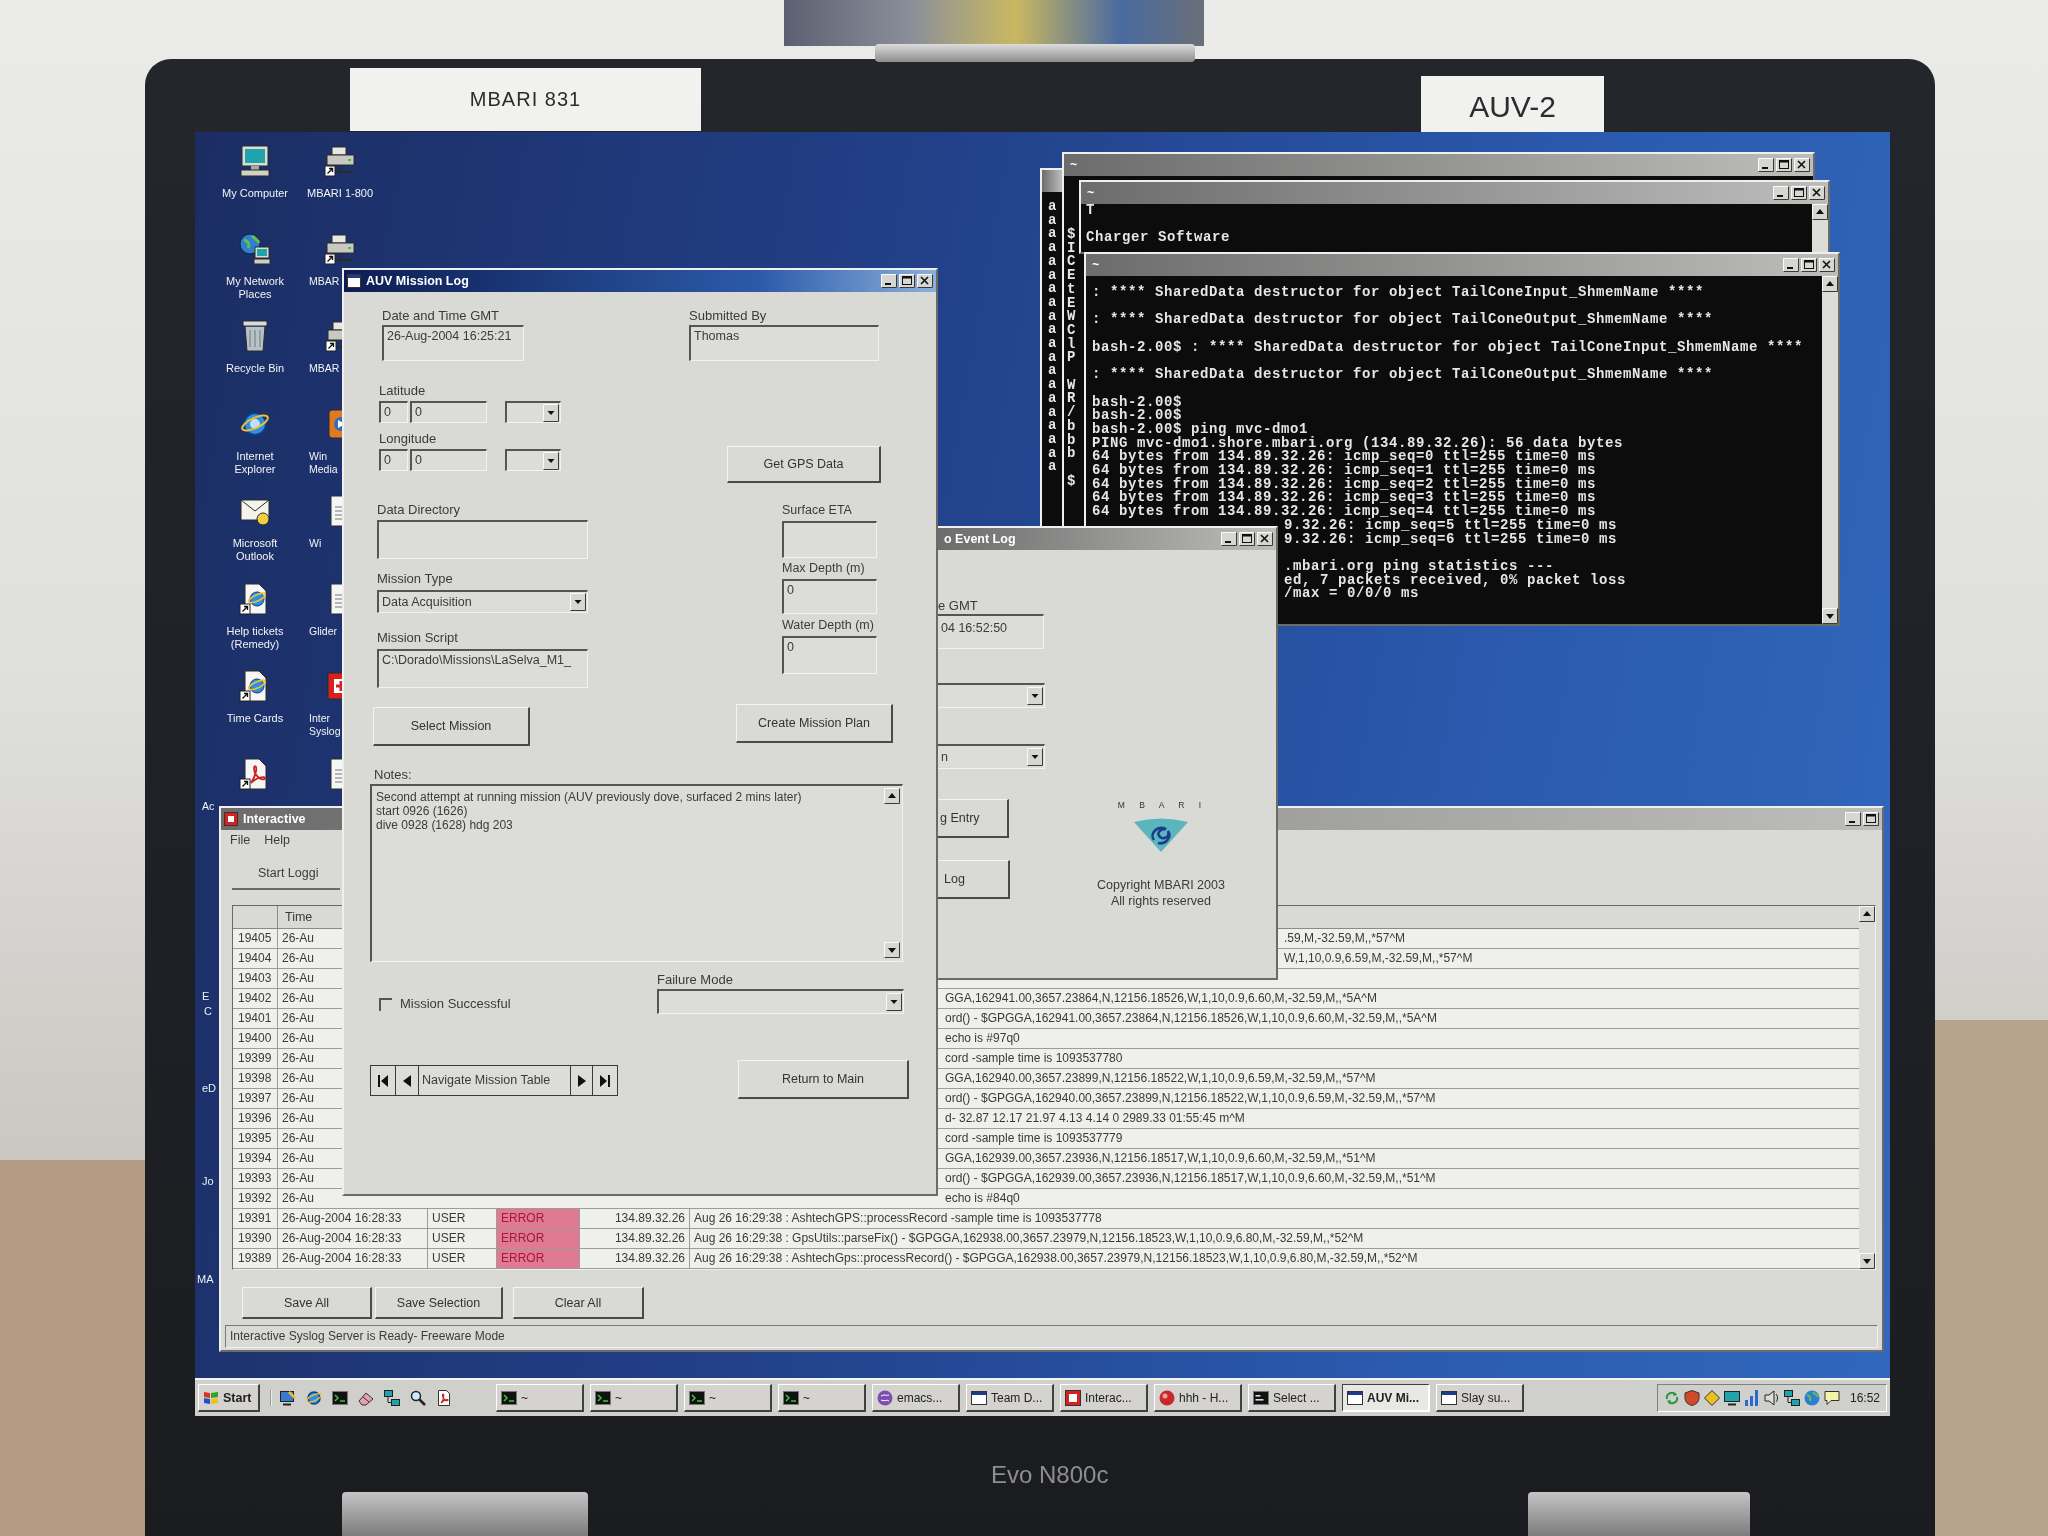 The image size is (2048, 1536). Describe the element at coordinates (288, 1398) in the screenshot. I see `monitor-pencil-icon` at that location.